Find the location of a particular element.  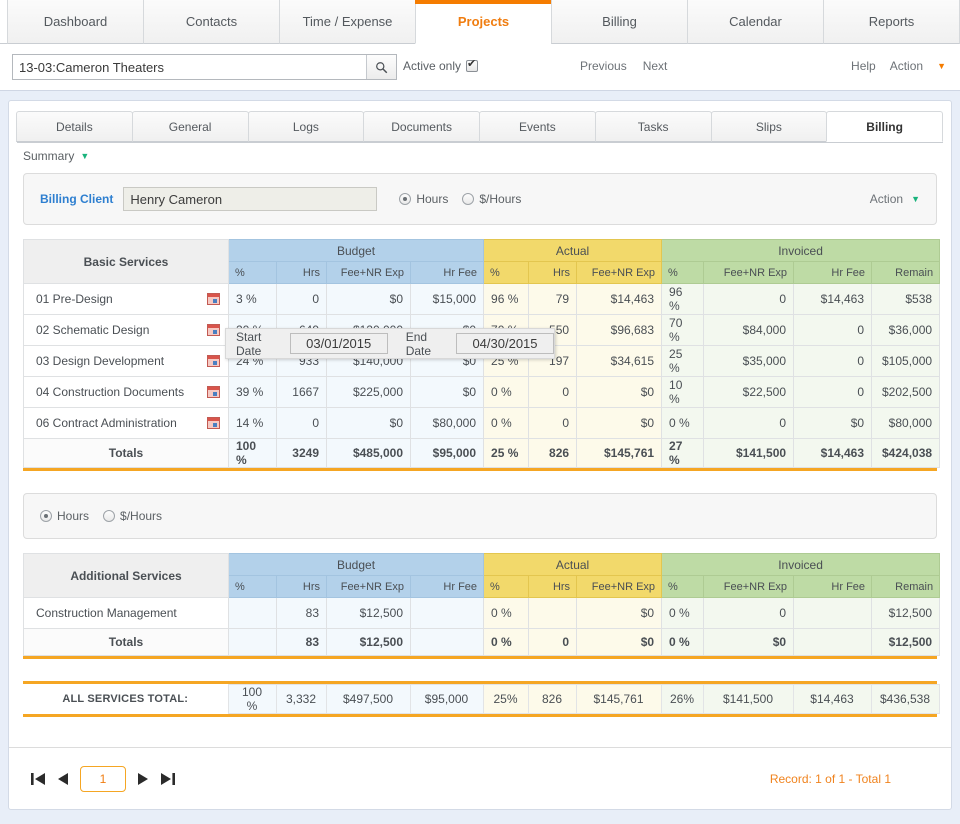

table-cell: 14 % is located at coordinates (252, 423).